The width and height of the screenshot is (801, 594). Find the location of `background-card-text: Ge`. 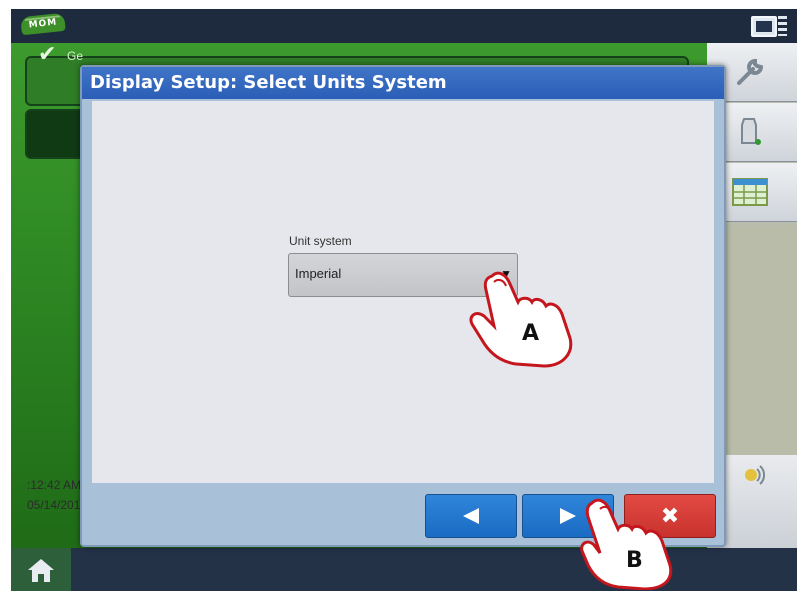

background-card-text: Ge is located at coordinates (75, 56).